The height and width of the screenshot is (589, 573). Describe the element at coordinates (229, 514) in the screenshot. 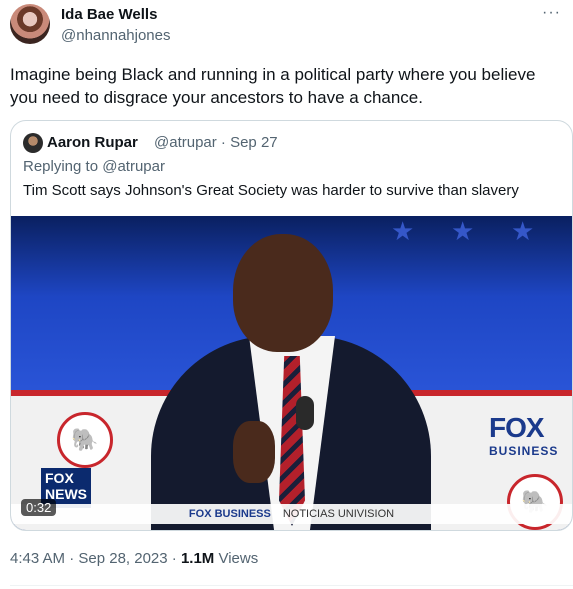

I see `ticker-fox-business: FOX BUSINESS` at that location.